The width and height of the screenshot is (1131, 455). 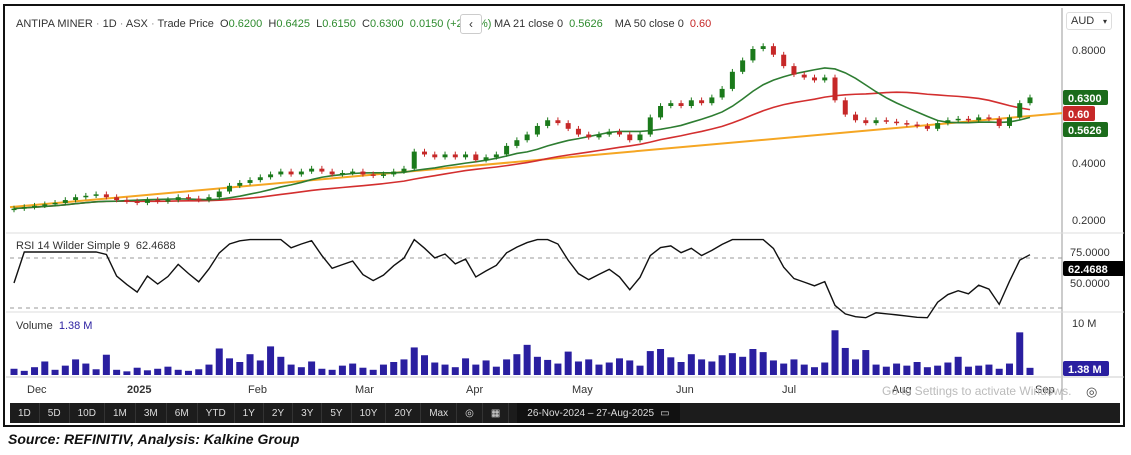 I want to click on range-max: Max, so click(x=439, y=413).